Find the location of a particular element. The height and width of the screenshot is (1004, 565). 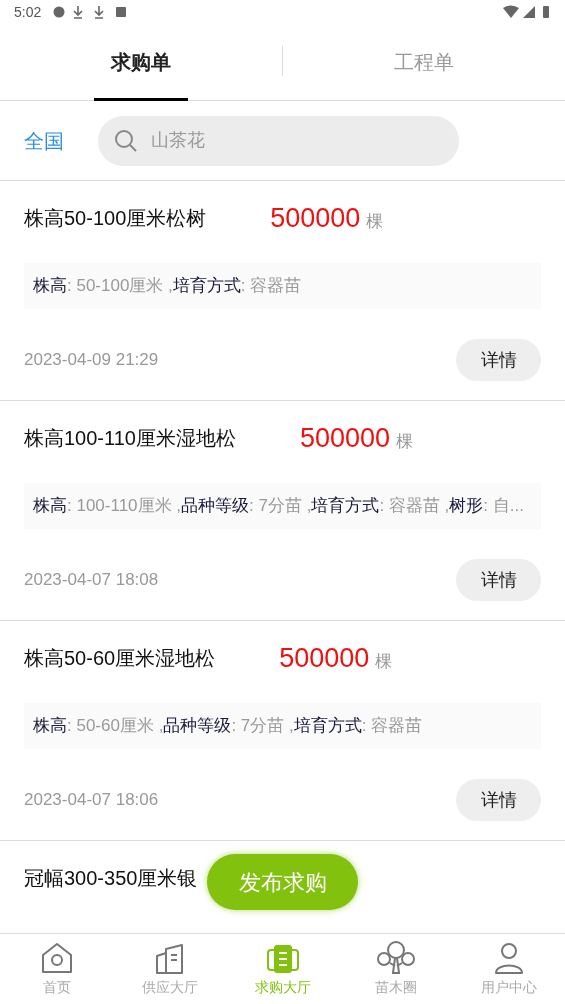

listing-title: 株高50-60厘米湿地松 is located at coordinates (120, 658).